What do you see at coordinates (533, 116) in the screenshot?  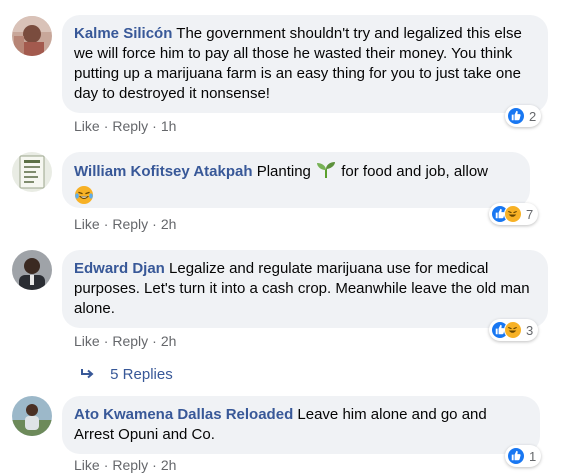 I see `reaction-count: 2` at bounding box center [533, 116].